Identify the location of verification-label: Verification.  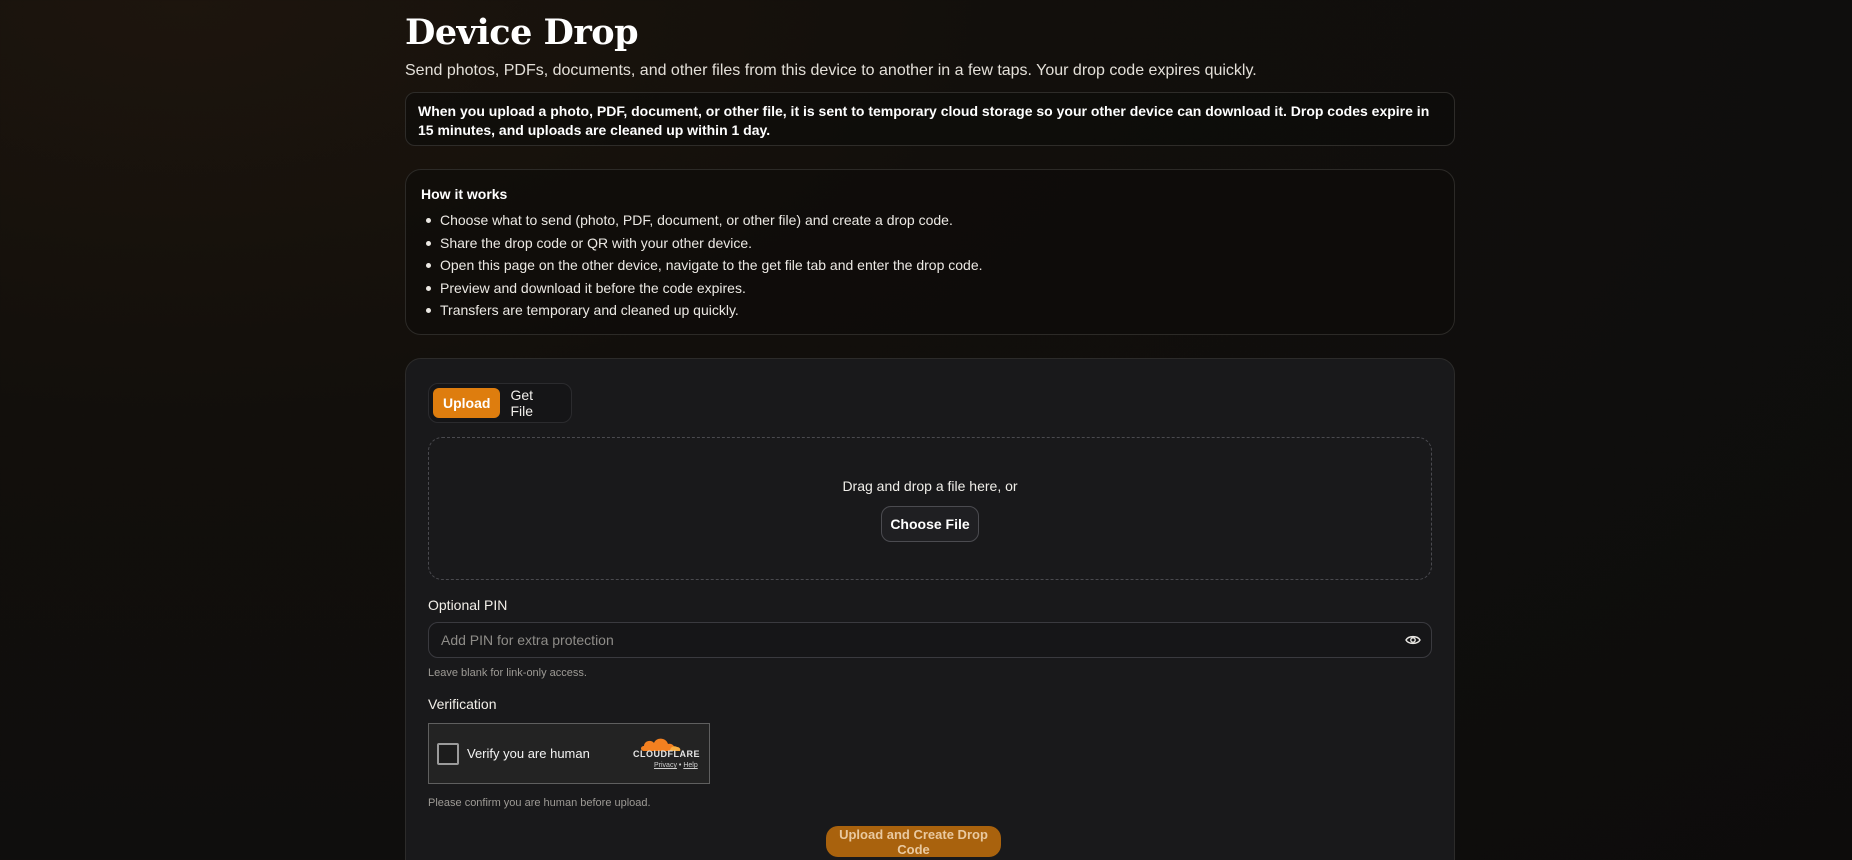
(462, 704).